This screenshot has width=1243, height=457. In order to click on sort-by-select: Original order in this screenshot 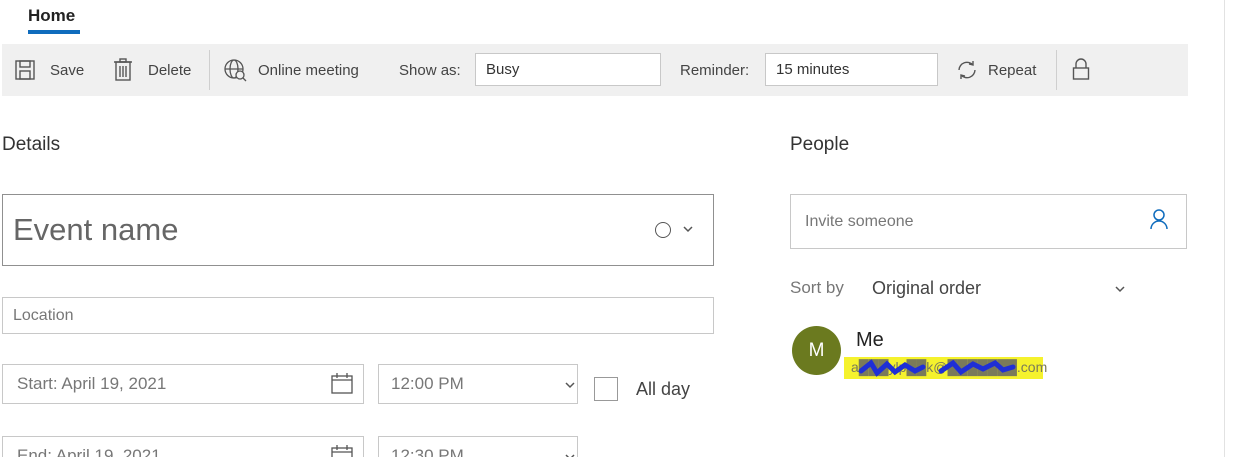, I will do `click(926, 288)`.